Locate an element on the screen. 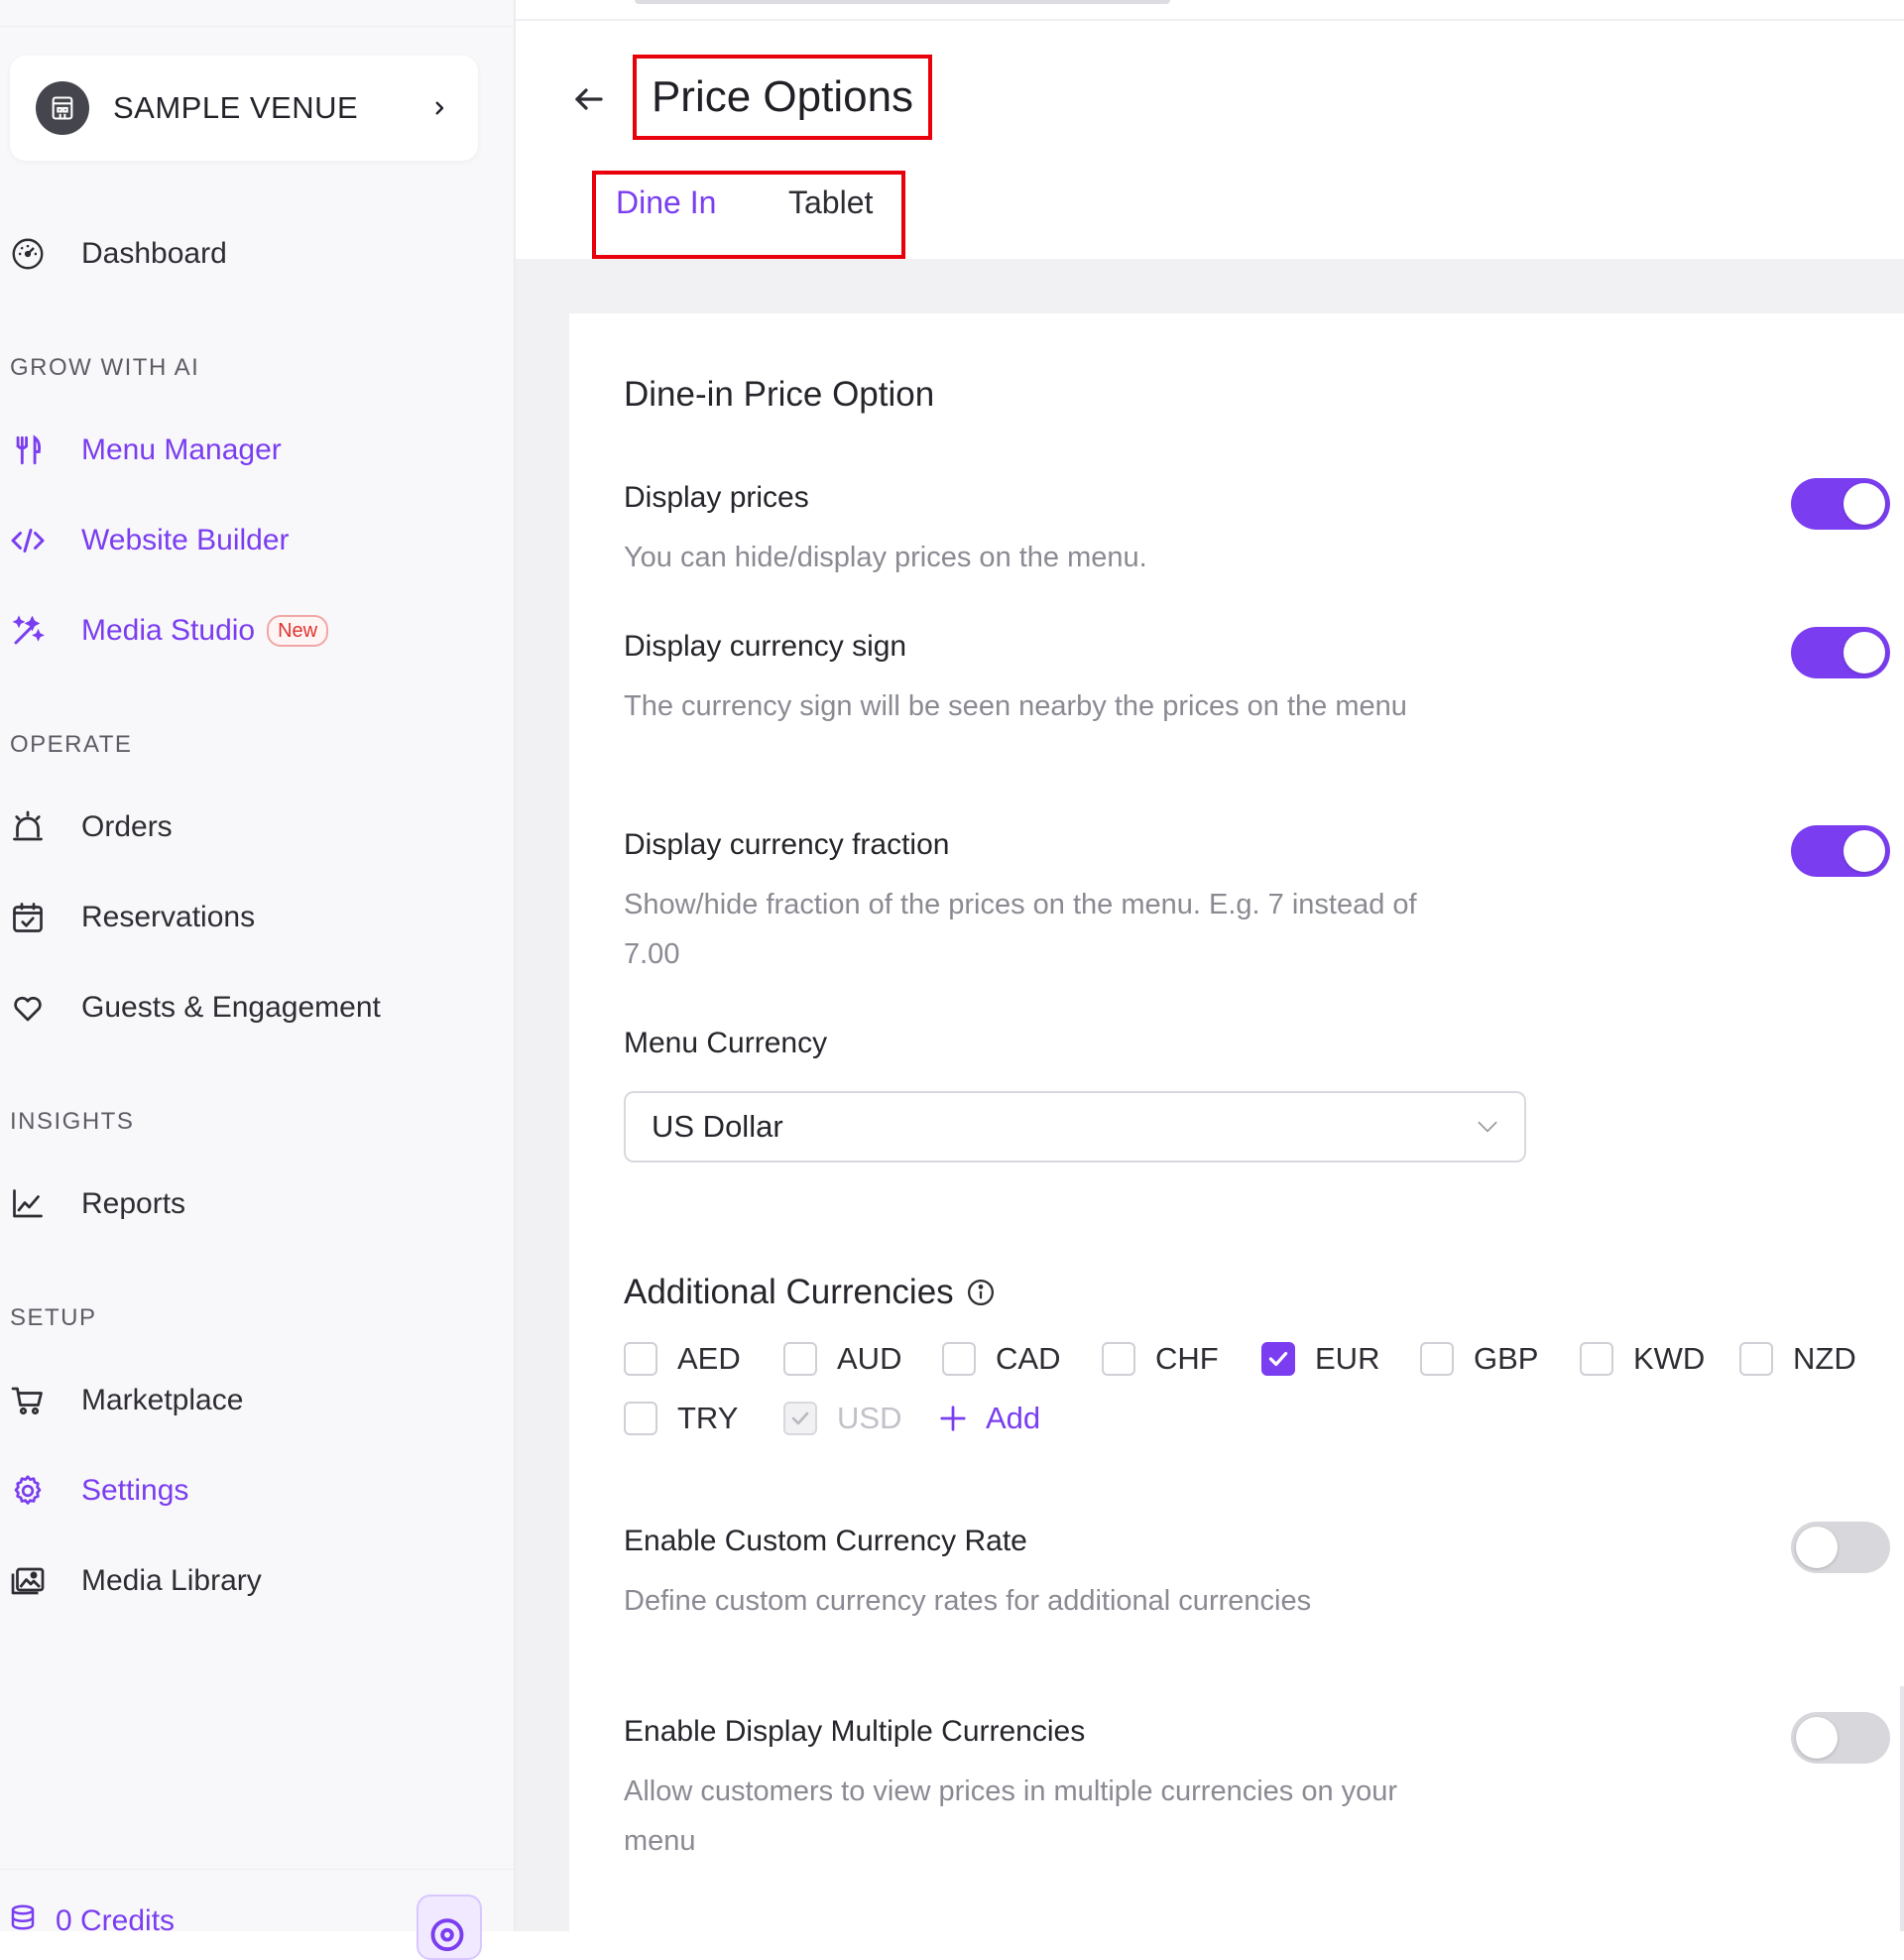 The height and width of the screenshot is (1960, 1904). custom-rate-toggle is located at coordinates (1840, 1548).